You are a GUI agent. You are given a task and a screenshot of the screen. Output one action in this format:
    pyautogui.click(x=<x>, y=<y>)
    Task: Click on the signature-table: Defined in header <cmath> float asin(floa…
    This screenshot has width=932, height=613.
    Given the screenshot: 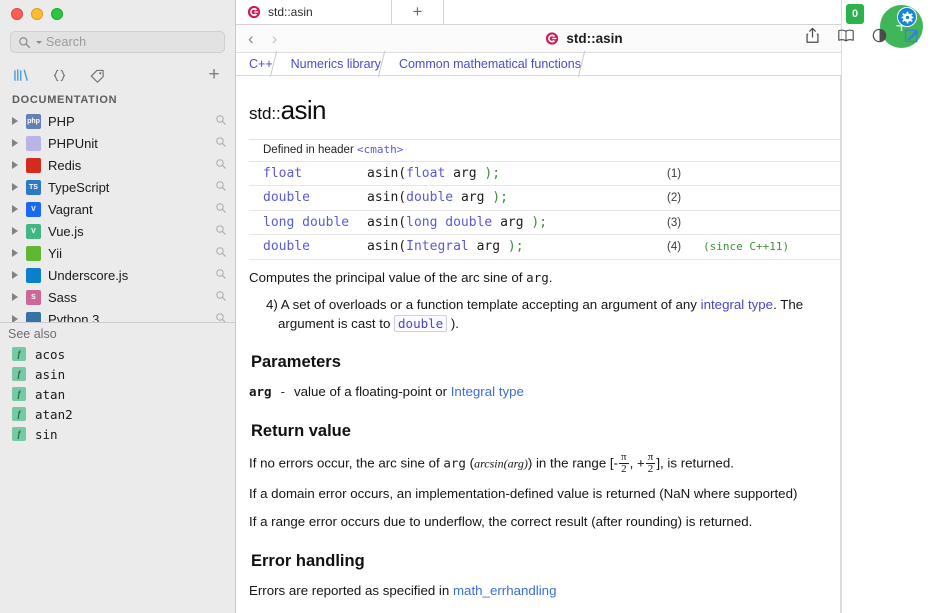 What is the action you would take?
    pyautogui.click(x=544, y=199)
    